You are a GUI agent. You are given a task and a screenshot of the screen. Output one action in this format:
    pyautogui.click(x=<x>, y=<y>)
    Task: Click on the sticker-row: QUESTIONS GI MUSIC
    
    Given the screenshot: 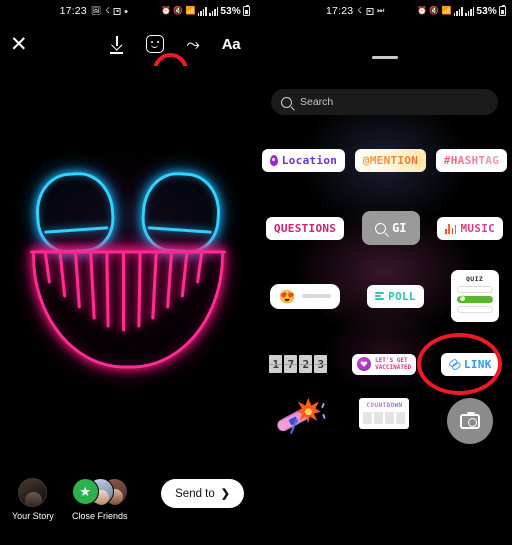 What is the action you would take?
    pyautogui.click(x=384, y=228)
    